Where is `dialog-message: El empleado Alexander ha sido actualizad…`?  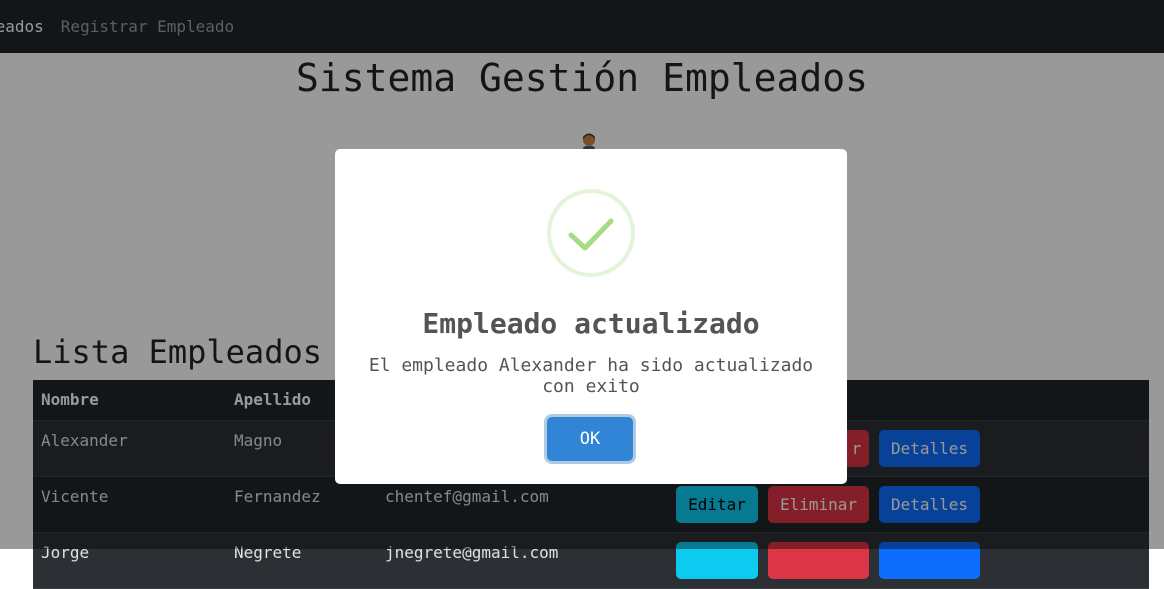 dialog-message: El empleado Alexander ha sido actualizad… is located at coordinates (591, 376).